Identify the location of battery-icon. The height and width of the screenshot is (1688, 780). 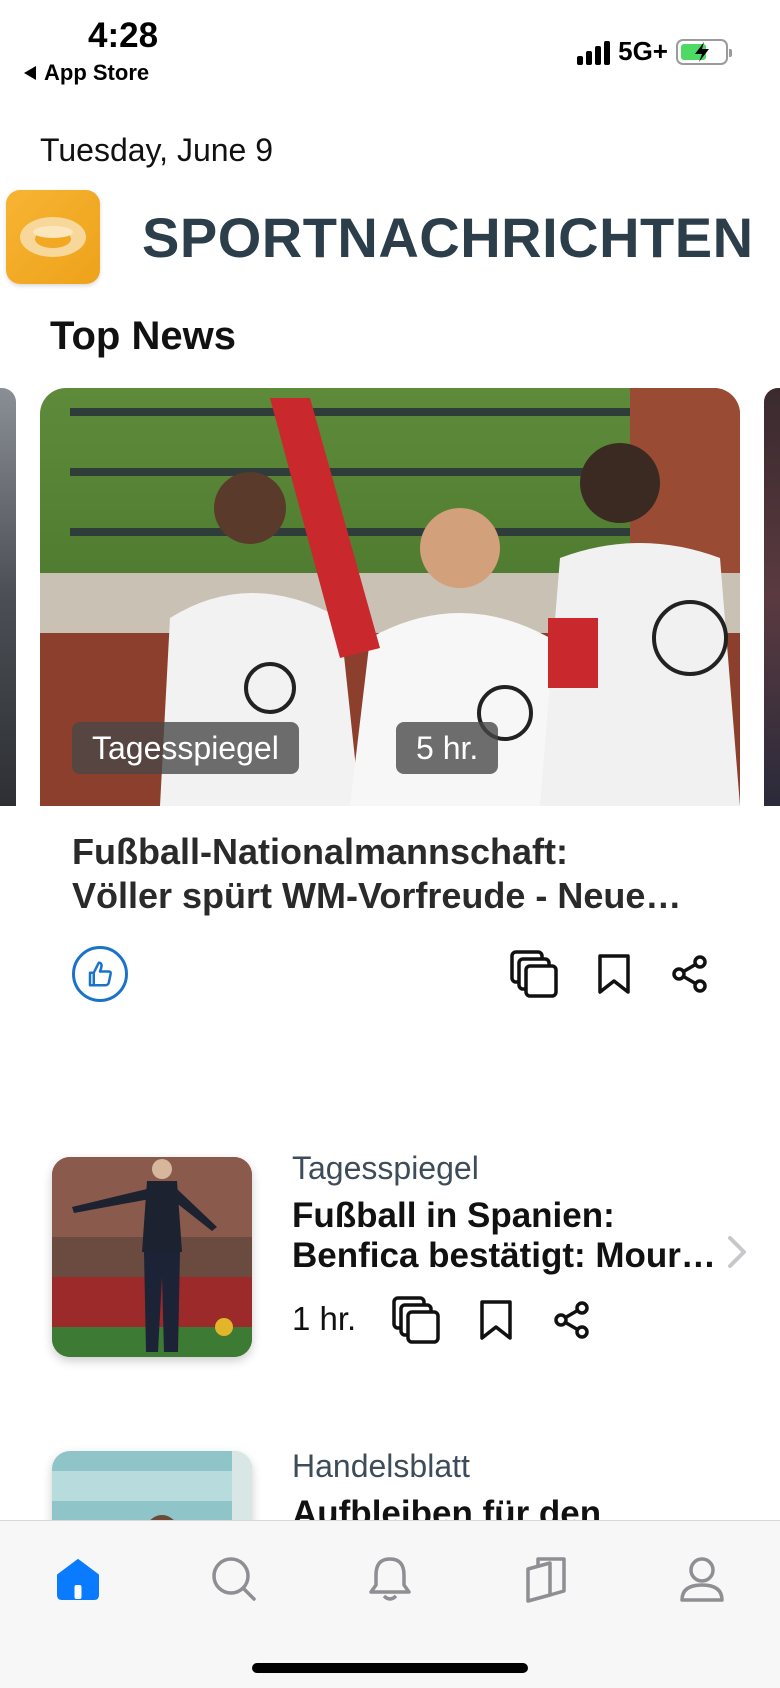
(704, 51).